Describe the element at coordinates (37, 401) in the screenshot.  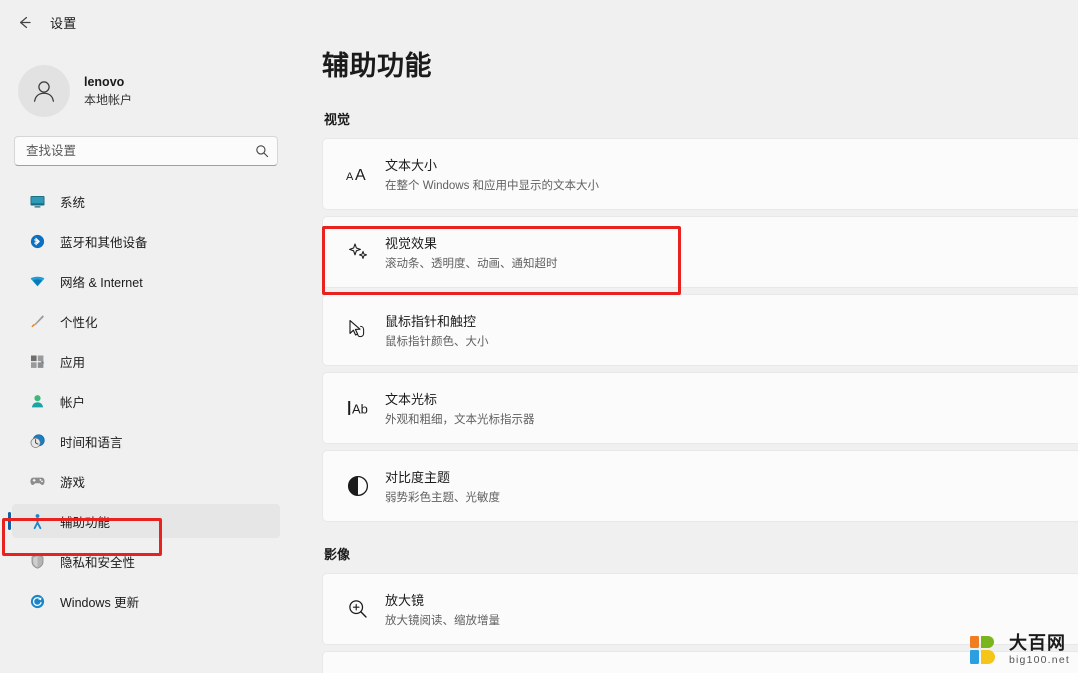
I see `person-icon` at that location.